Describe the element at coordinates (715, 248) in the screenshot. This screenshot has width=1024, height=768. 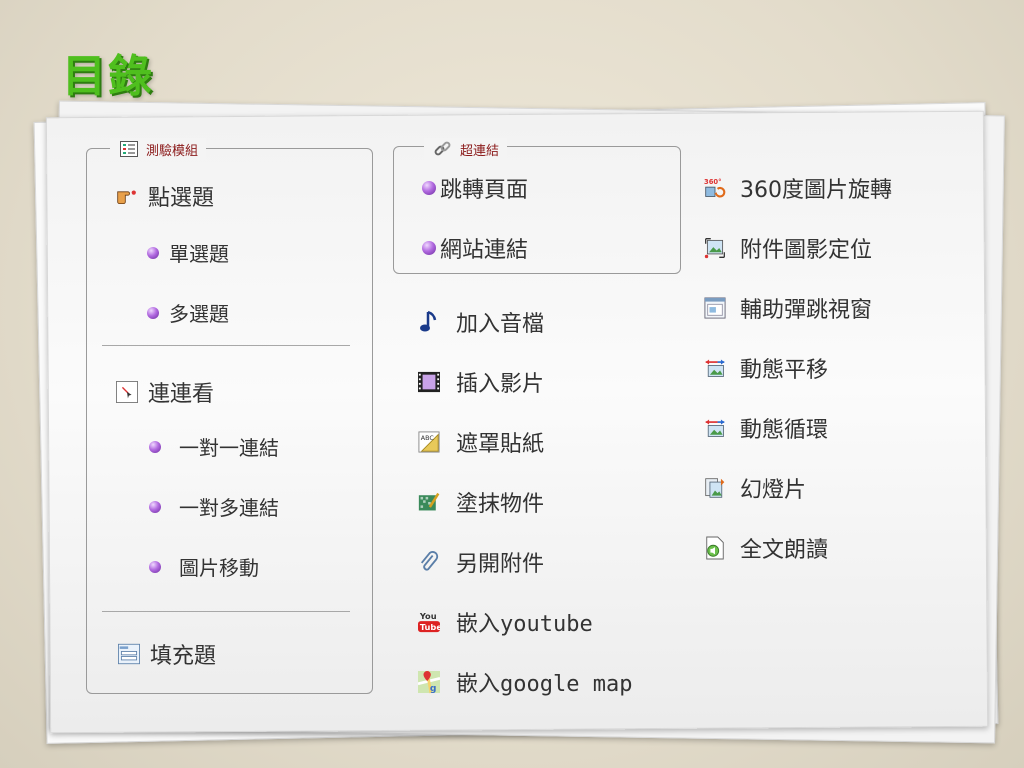
I see `image-position-icon` at that location.